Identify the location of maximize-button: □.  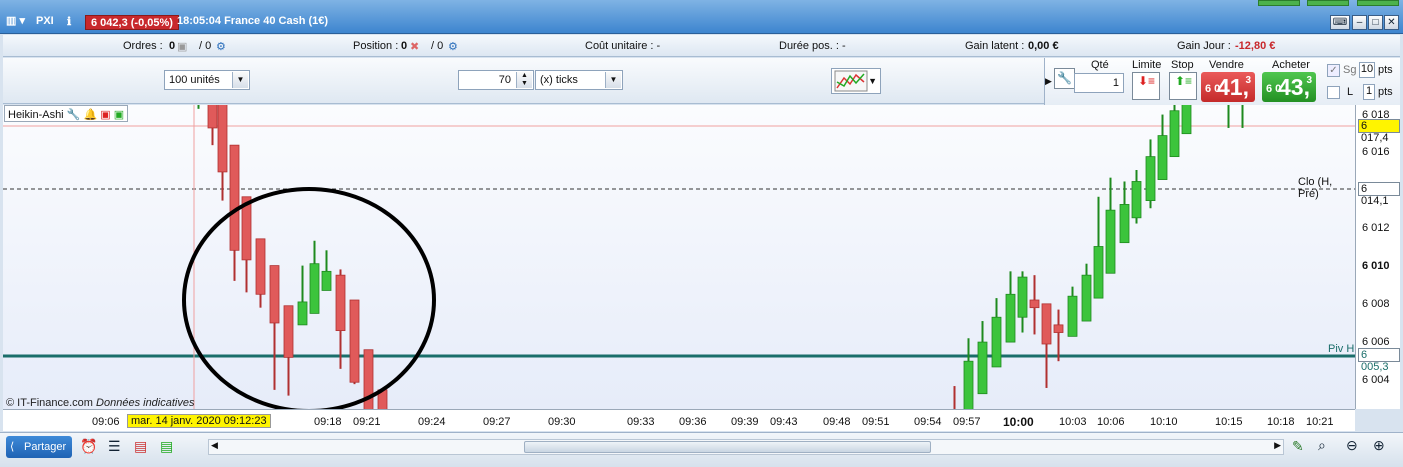
(1375, 22).